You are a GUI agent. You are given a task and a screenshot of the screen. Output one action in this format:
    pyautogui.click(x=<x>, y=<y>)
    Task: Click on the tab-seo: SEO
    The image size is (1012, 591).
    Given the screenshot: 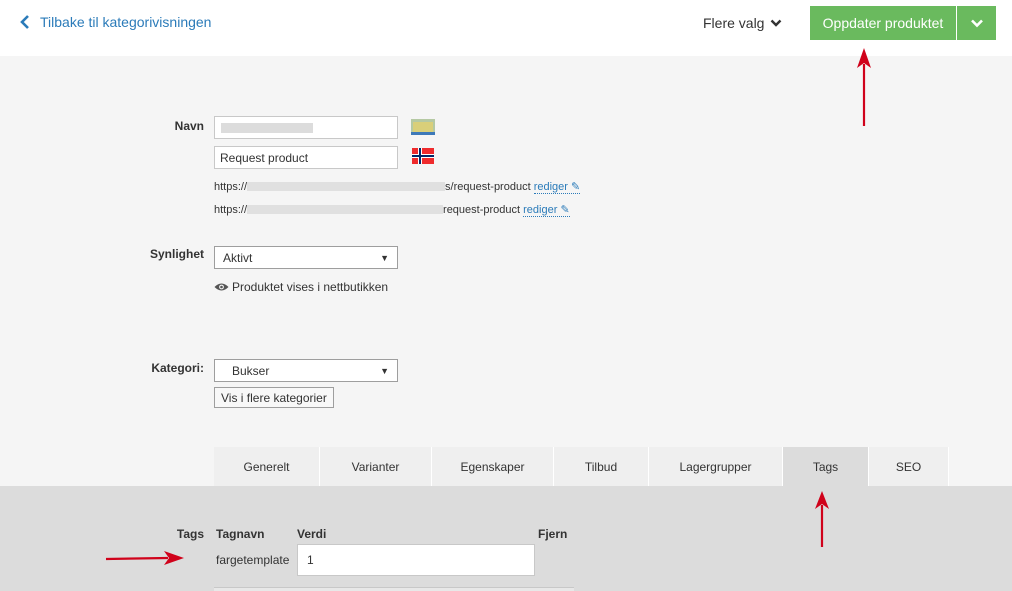 What is the action you would take?
    pyautogui.click(x=909, y=466)
    